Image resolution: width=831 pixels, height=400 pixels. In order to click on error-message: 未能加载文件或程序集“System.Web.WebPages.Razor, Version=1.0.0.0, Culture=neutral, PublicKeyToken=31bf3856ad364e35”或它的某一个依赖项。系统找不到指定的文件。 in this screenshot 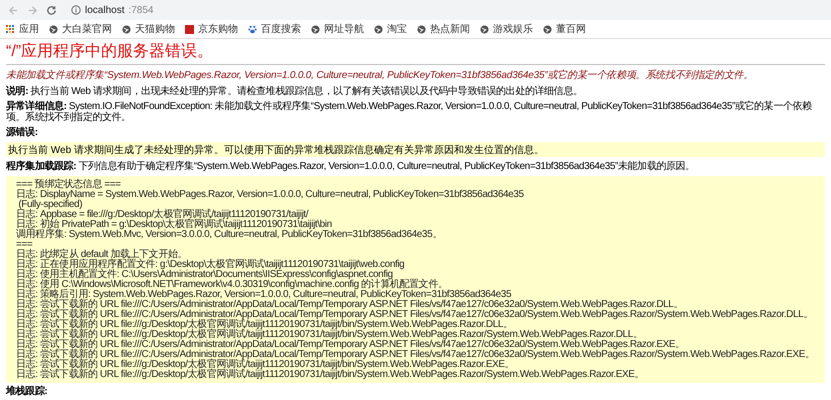, I will do `click(380, 76)`.